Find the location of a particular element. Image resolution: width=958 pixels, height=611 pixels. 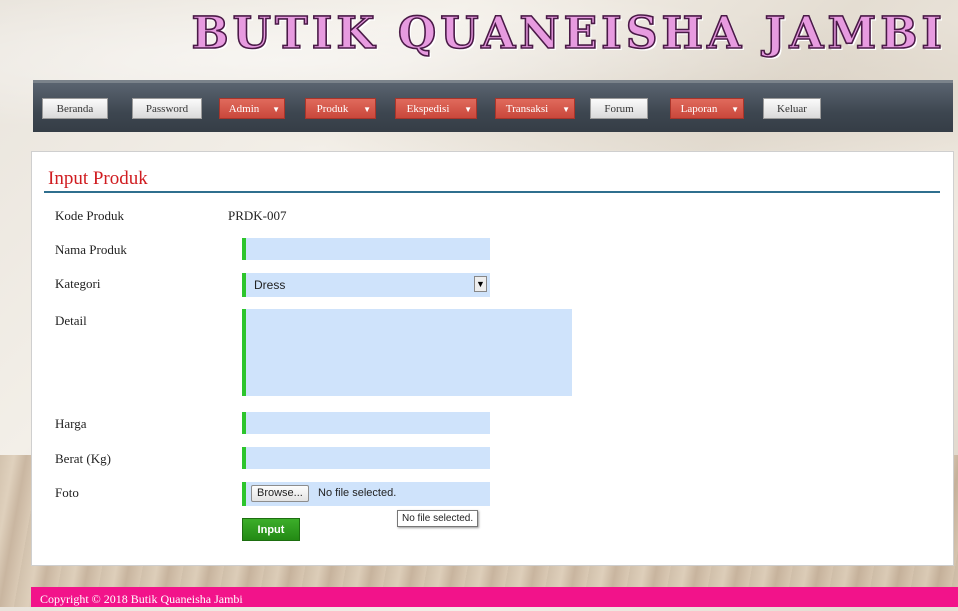

nav-beranda: Beranda is located at coordinates (75, 108).